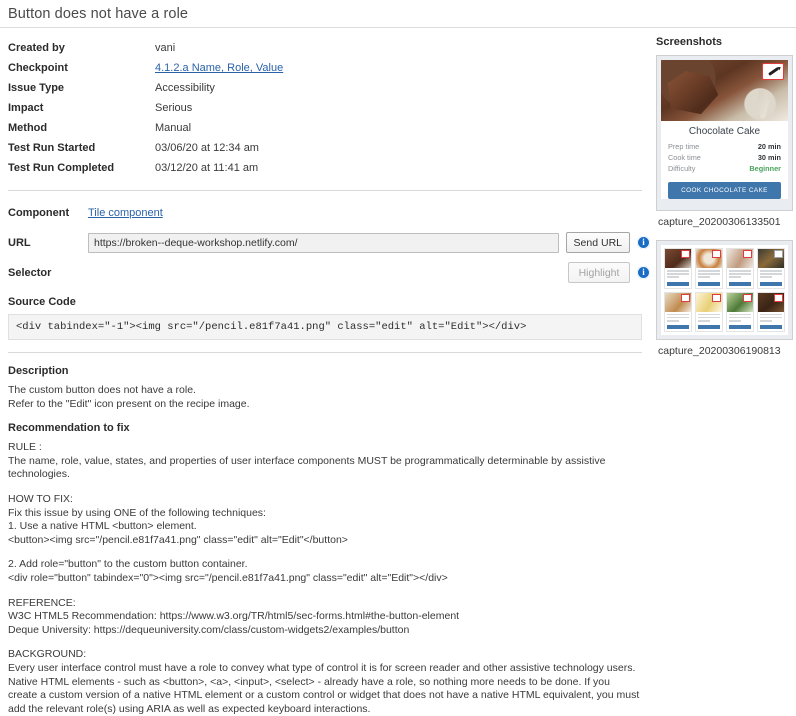 This screenshot has height=716, width=796. I want to click on selector-row: Selector Highlight i, so click(329, 272).